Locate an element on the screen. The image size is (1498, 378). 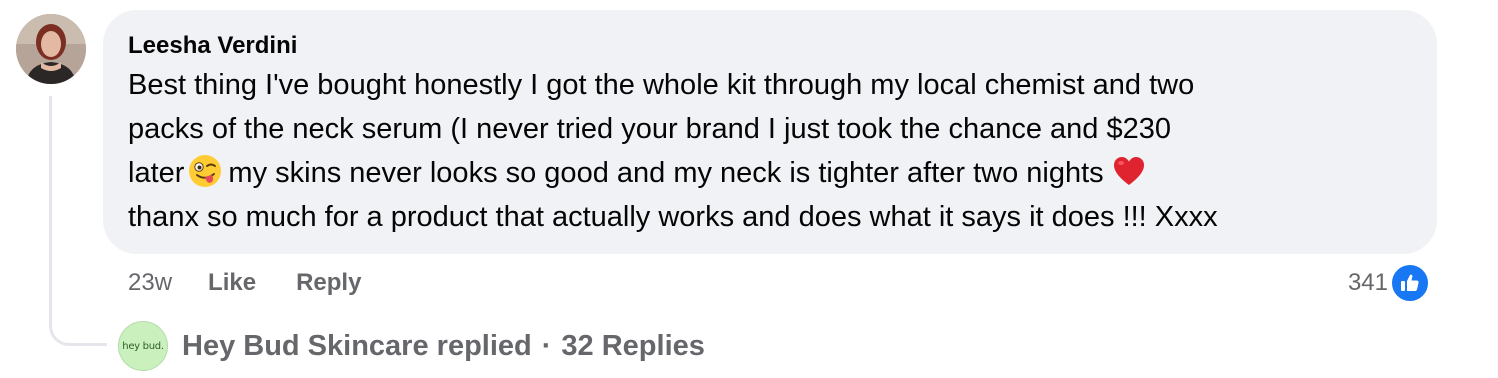
comment-timestamp: 23w is located at coordinates (150, 283).